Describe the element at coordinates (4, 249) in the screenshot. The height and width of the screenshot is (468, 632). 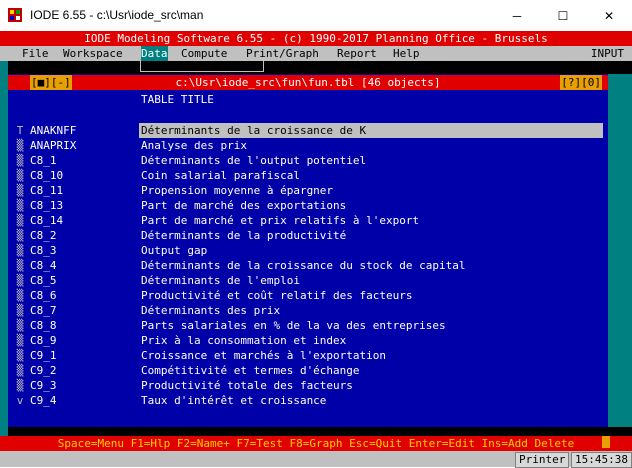
I see `left-accent-bar` at that location.